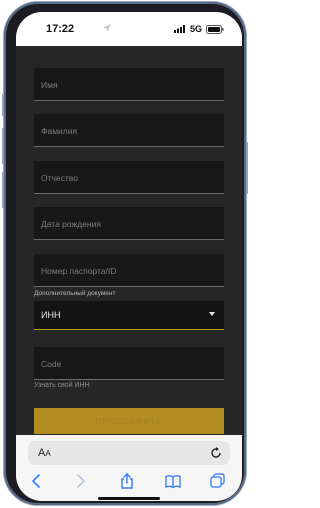 This screenshot has height=508, width=320. I want to click on last-name-placeholder: Фамилия, so click(59, 131).